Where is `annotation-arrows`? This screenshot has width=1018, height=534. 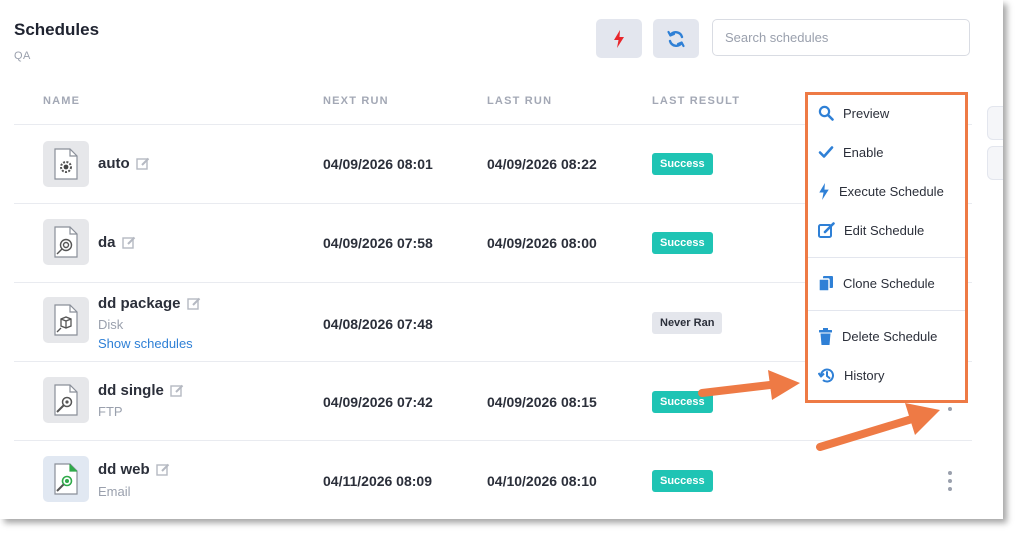 annotation-arrows is located at coordinates (819, 410).